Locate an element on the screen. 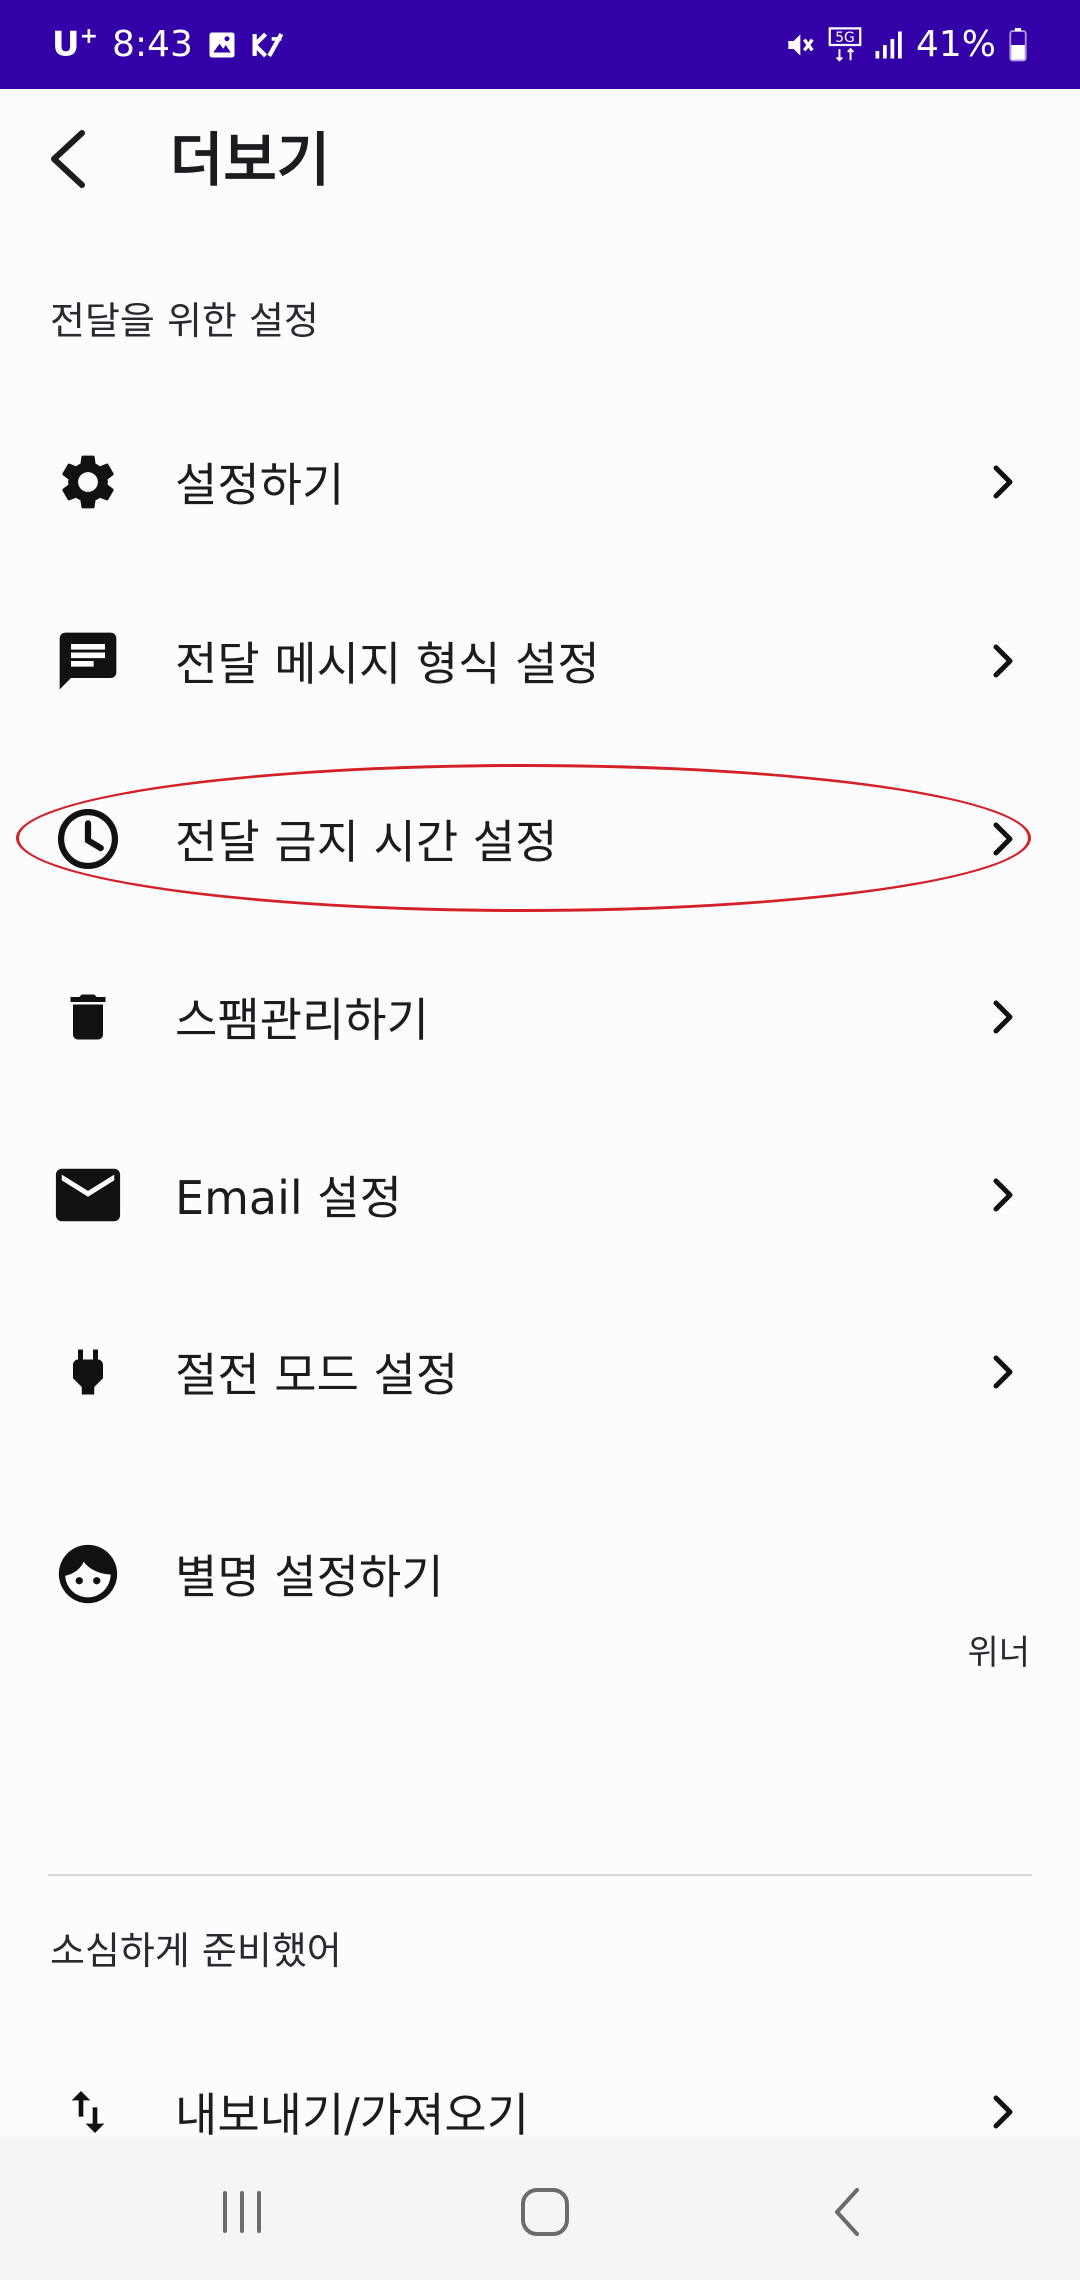  trash-icon is located at coordinates (88, 1017).